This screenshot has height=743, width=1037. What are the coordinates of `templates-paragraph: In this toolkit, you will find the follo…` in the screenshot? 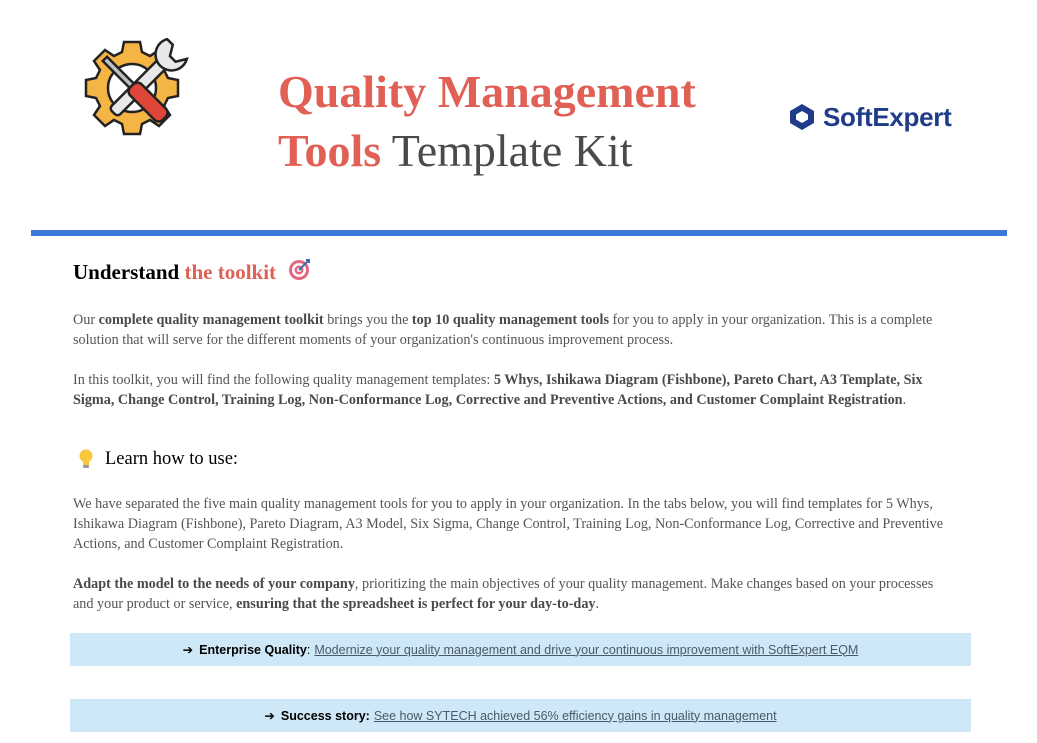 It's located at (513, 390).